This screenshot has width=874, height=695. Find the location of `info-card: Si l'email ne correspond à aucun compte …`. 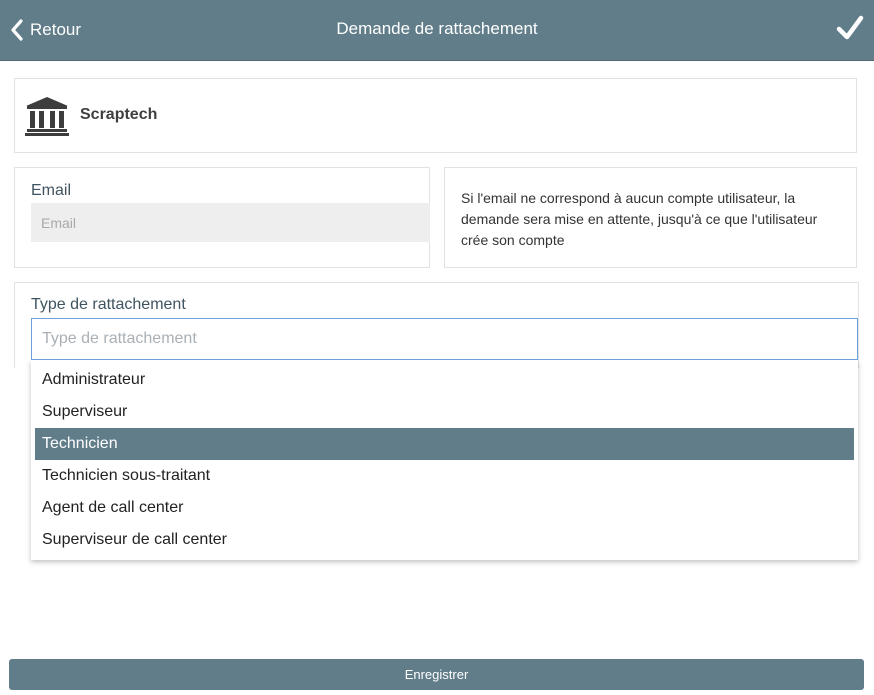

info-card: Si l'email ne correspond à aucun compte … is located at coordinates (650, 217).